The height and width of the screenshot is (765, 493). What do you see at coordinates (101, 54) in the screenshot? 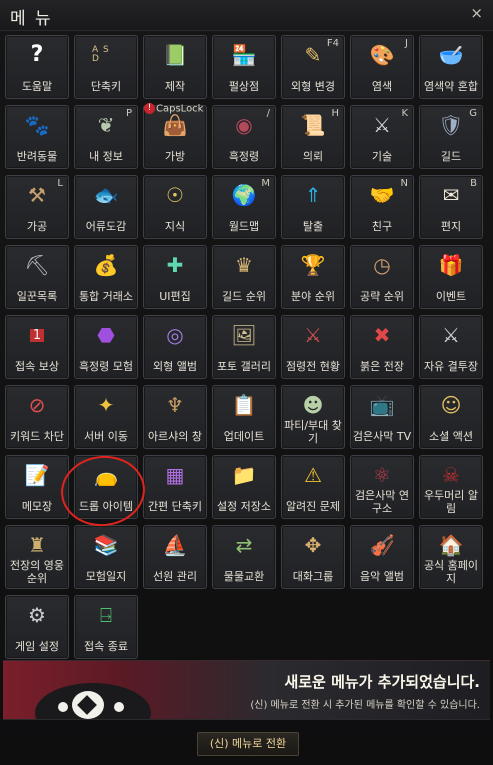
I see `keyboard-icon: A S D` at bounding box center [101, 54].